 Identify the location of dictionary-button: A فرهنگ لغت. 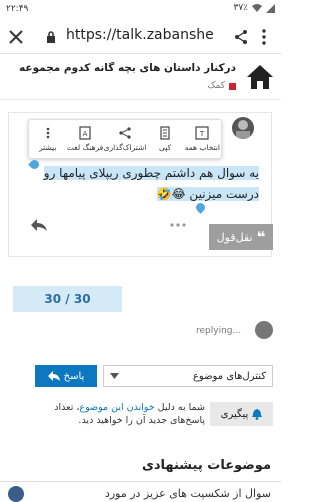
(84, 139).